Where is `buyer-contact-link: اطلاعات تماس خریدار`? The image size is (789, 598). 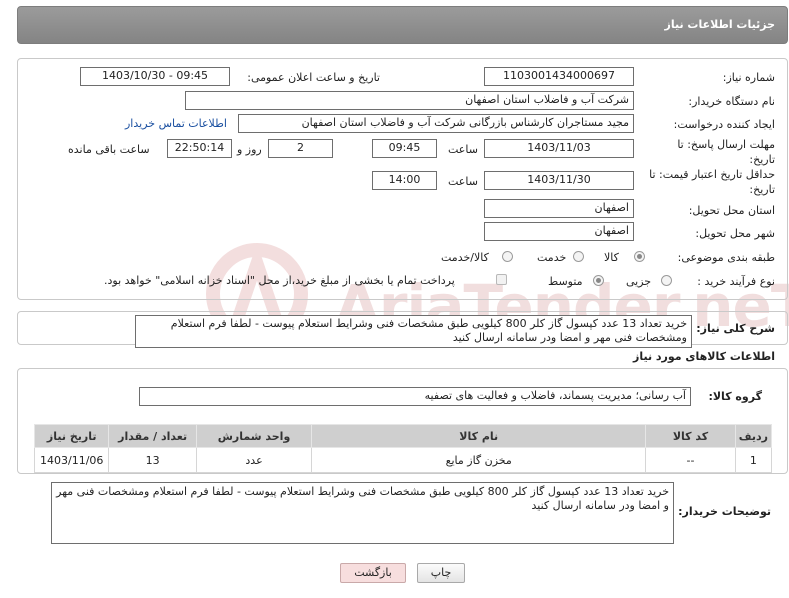
buyer-contact-link: اطلاعات تماس خریدار is located at coordinates (176, 123).